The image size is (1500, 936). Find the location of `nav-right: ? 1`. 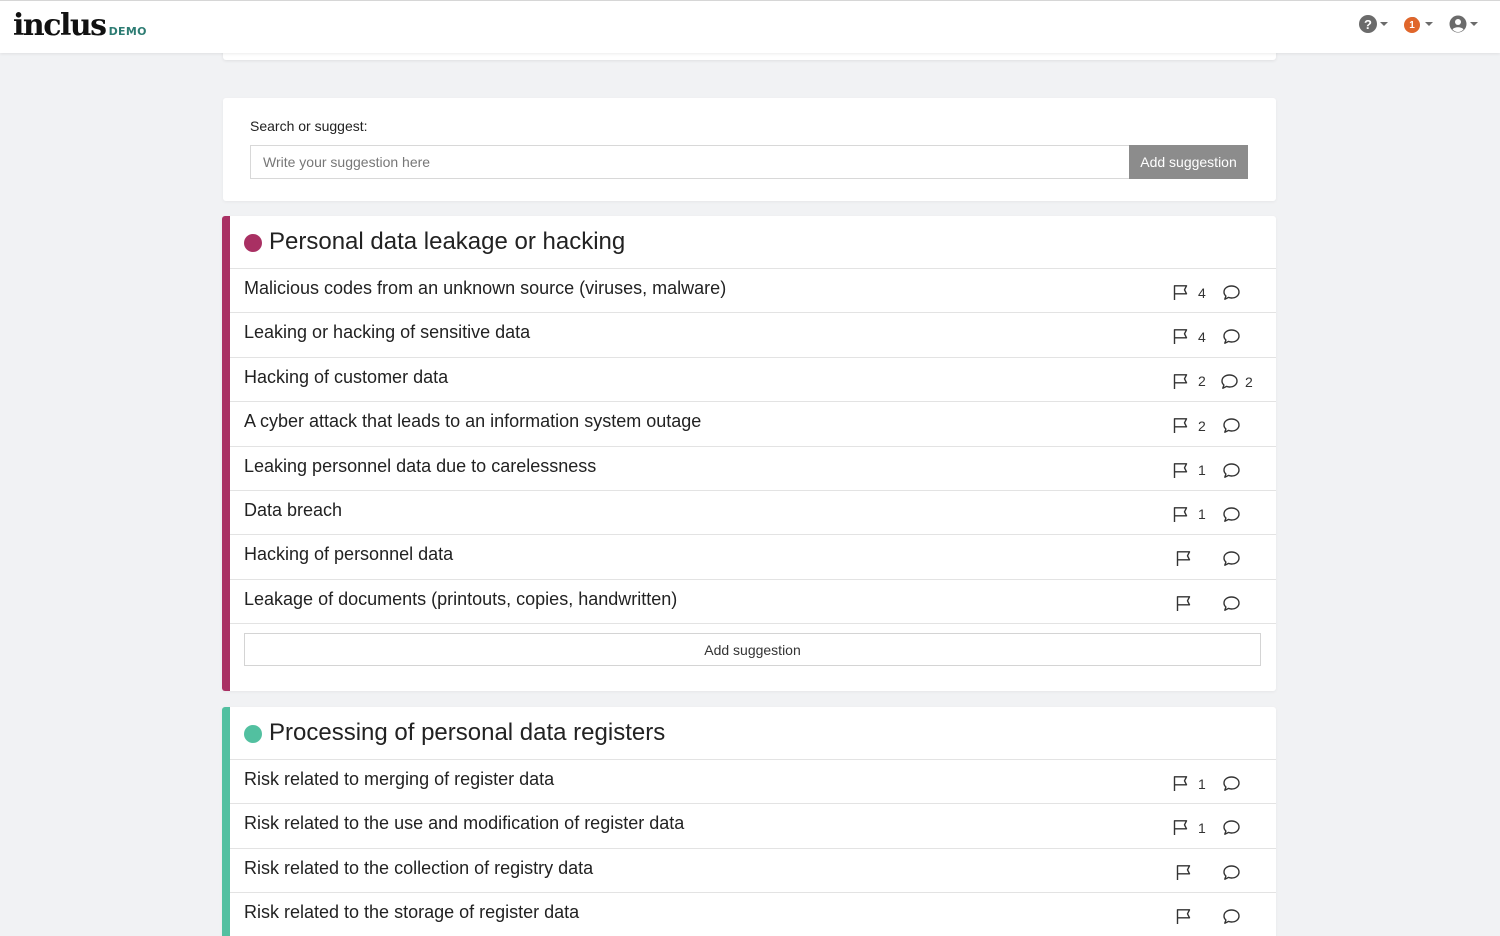

nav-right: ? 1 is located at coordinates (1418, 24).